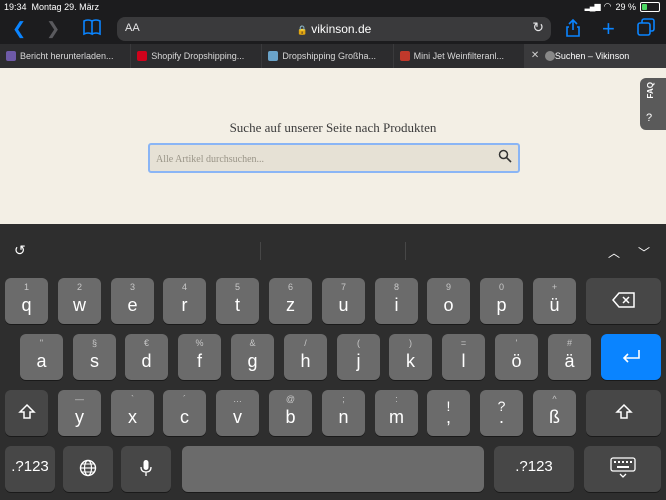 The image size is (666, 500). Describe the element at coordinates (554, 413) in the screenshot. I see `key-sz: ^ ß` at that location.